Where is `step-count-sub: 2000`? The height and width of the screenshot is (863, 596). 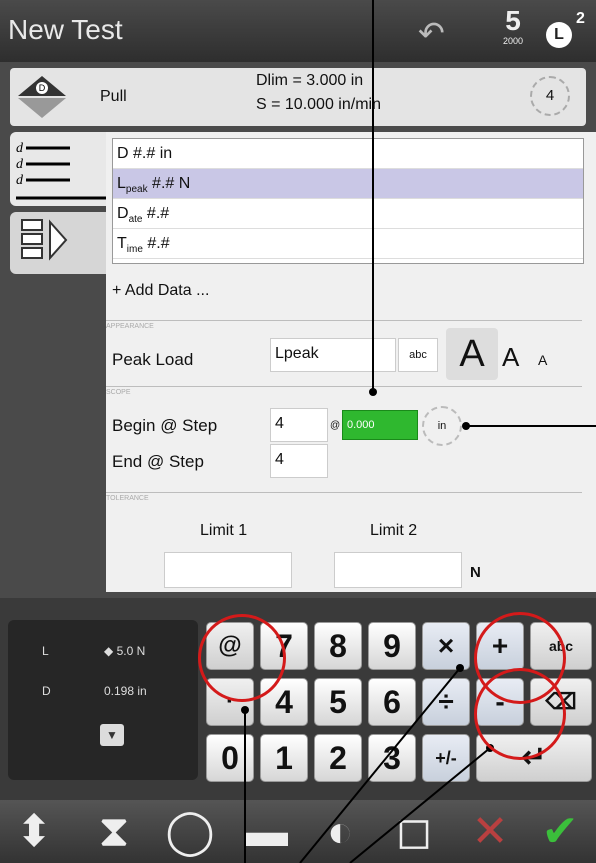
step-count-sub: 2000 is located at coordinates (513, 41).